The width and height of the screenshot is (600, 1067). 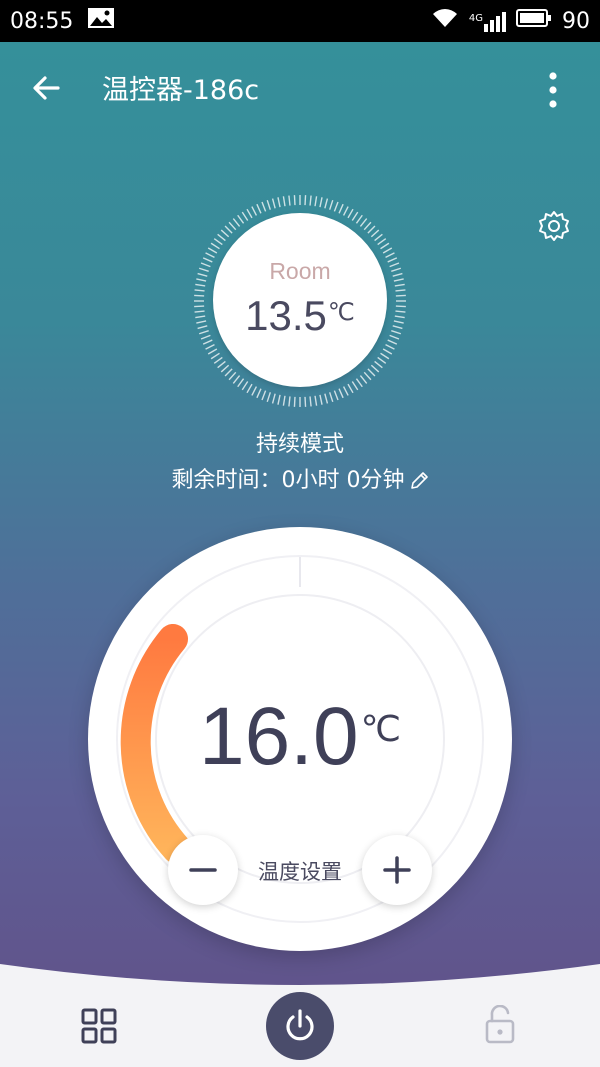 What do you see at coordinates (300, 872) in the screenshot?
I see `temp-setting-label: 温度设置` at bounding box center [300, 872].